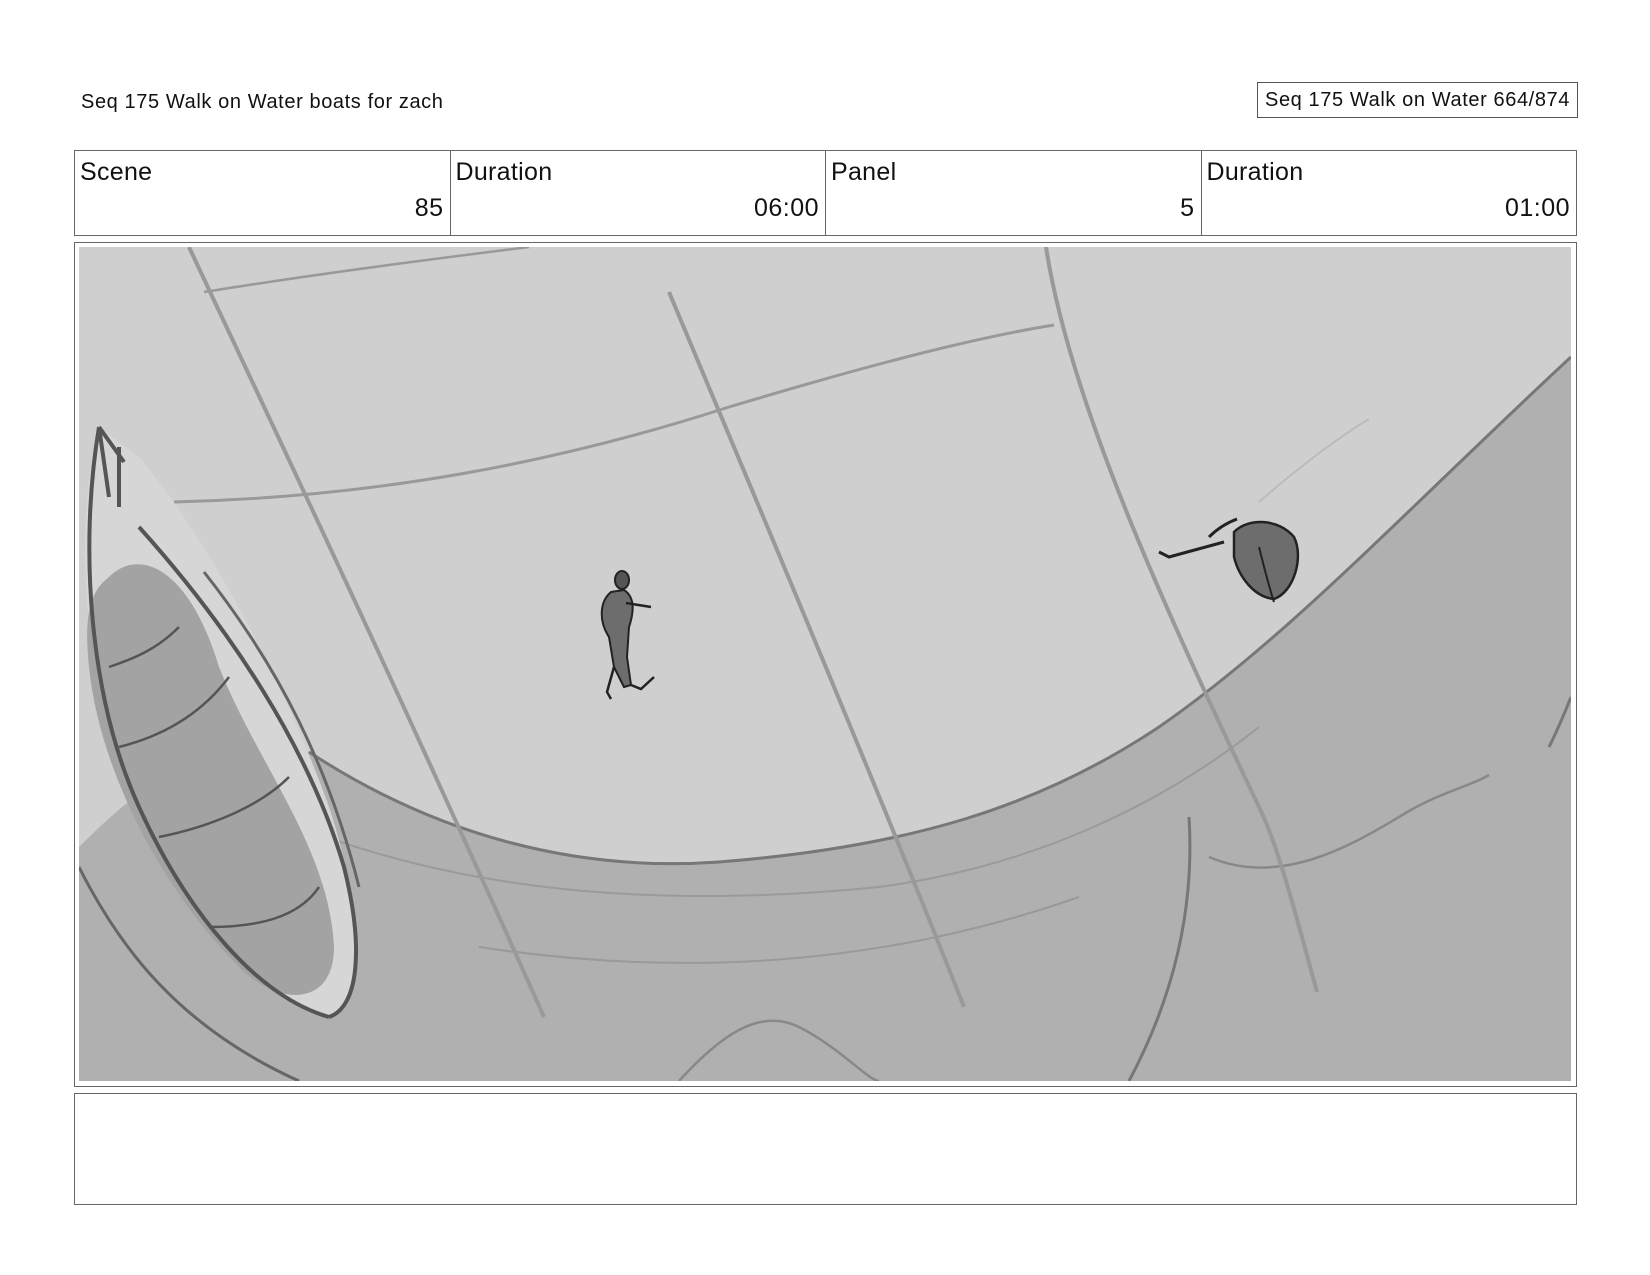  Describe the element at coordinates (638, 193) in the screenshot. I see `scene-duration-cell: Duration 06:00` at that location.